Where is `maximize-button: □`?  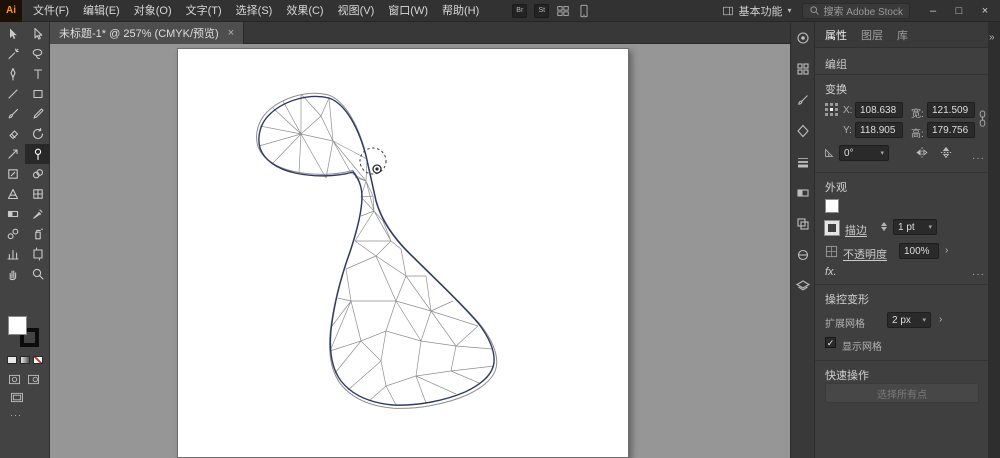 maximize-button: □ is located at coordinates (959, 11).